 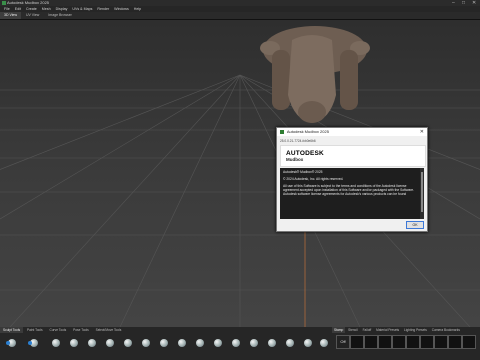 I want to click on freeze-tool-icon, so click(x=324, y=346).